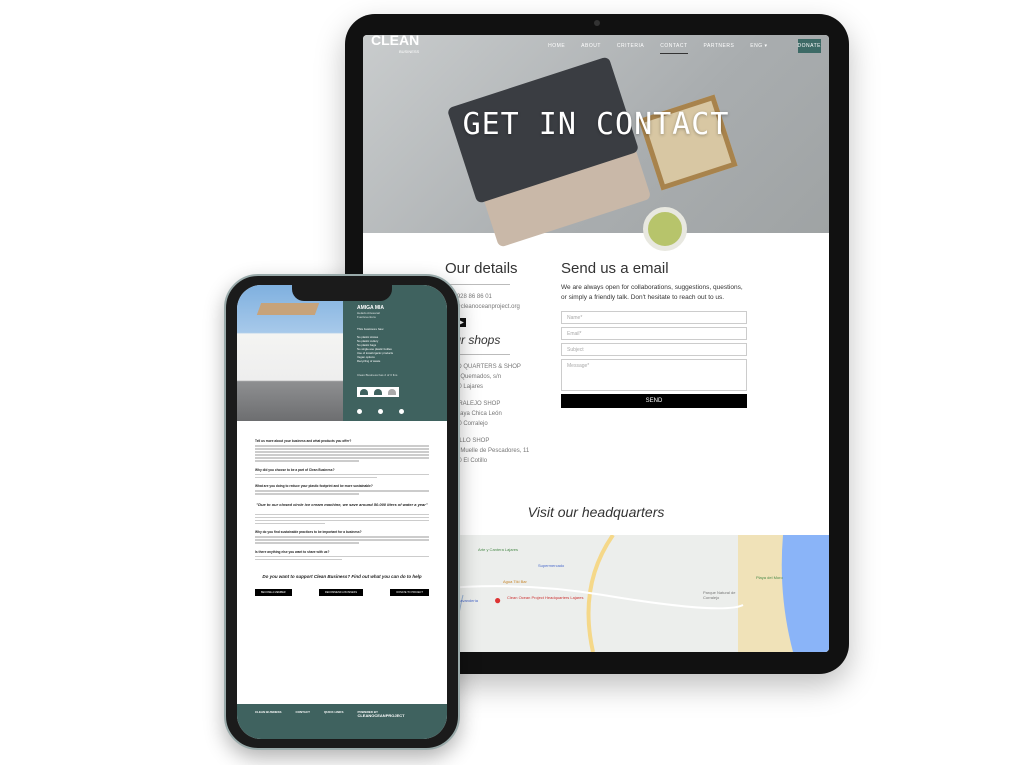 The image size is (1024, 765). Describe the element at coordinates (481, 268) in the screenshot. I see `details-title: Our details` at that location.